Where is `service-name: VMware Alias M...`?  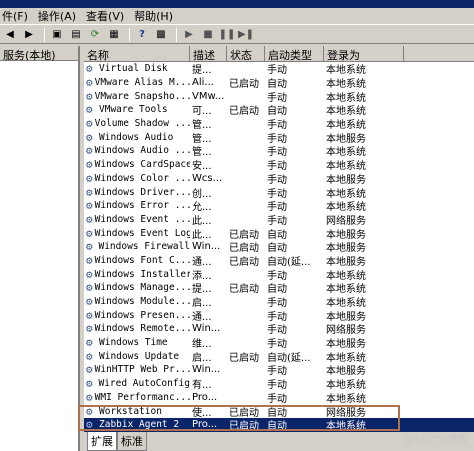
service-name: VMware Alias M... is located at coordinates (142, 83).